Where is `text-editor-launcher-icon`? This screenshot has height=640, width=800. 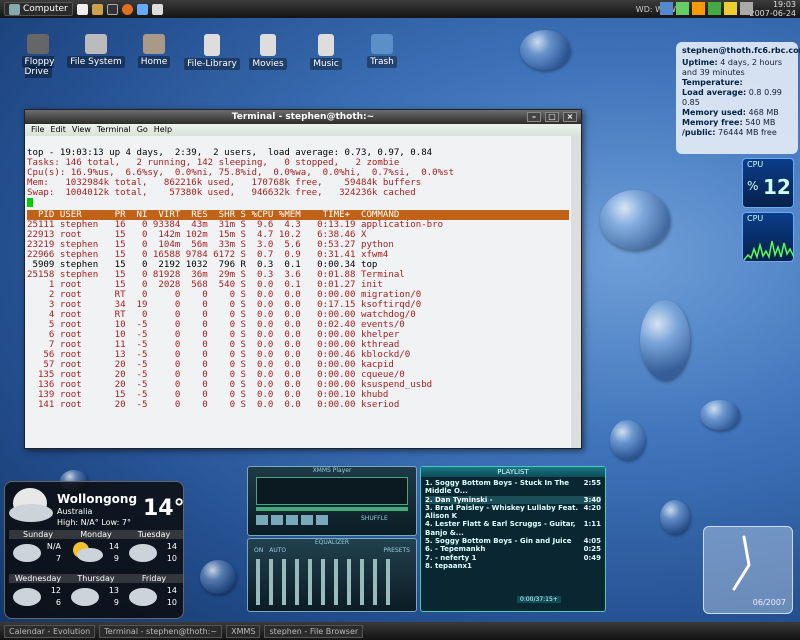 text-editor-launcher-icon is located at coordinates (97, 9).